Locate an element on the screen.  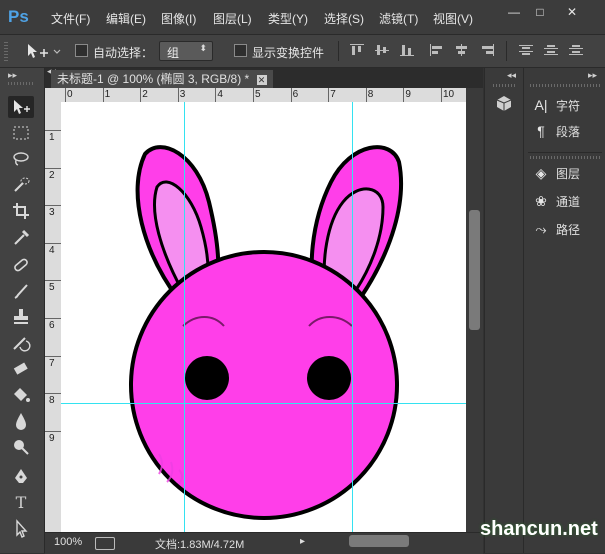
ruler-top-label: 9 is located at coordinates (408, 94).